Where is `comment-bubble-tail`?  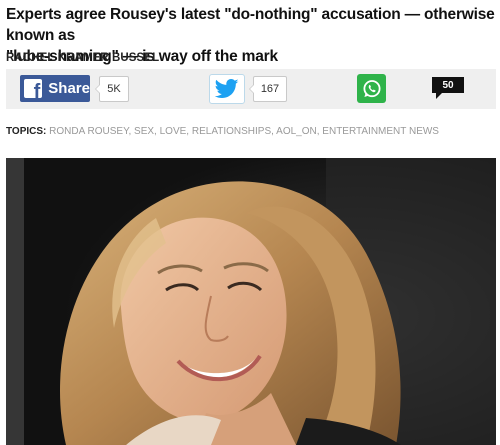 comment-bubble-tail is located at coordinates (439, 96).